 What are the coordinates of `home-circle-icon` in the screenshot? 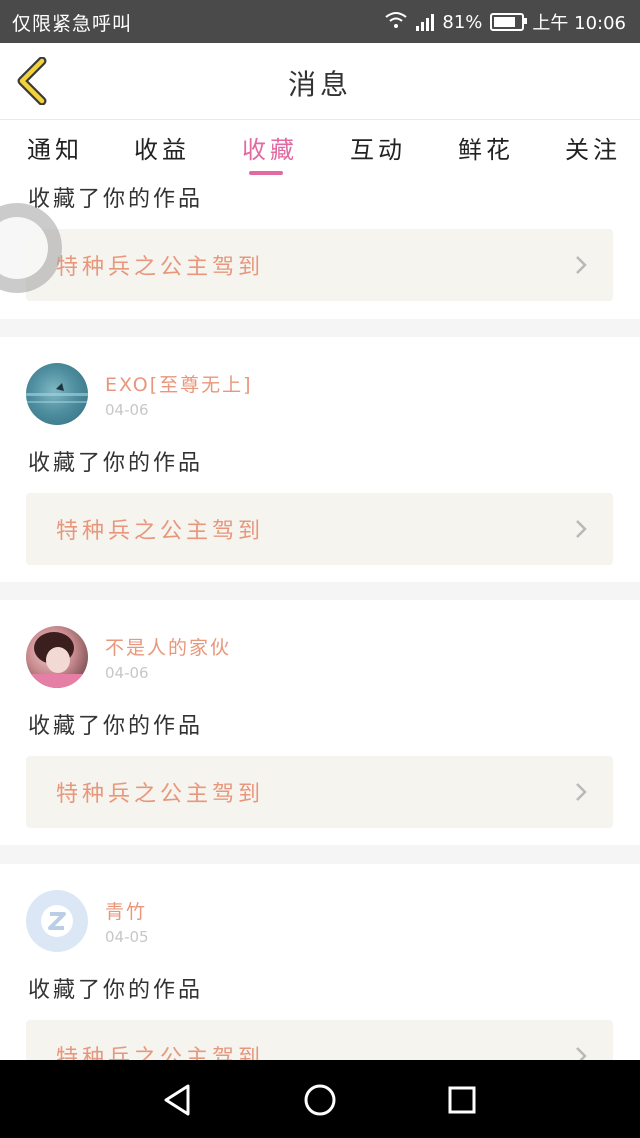 It's located at (320, 1100).